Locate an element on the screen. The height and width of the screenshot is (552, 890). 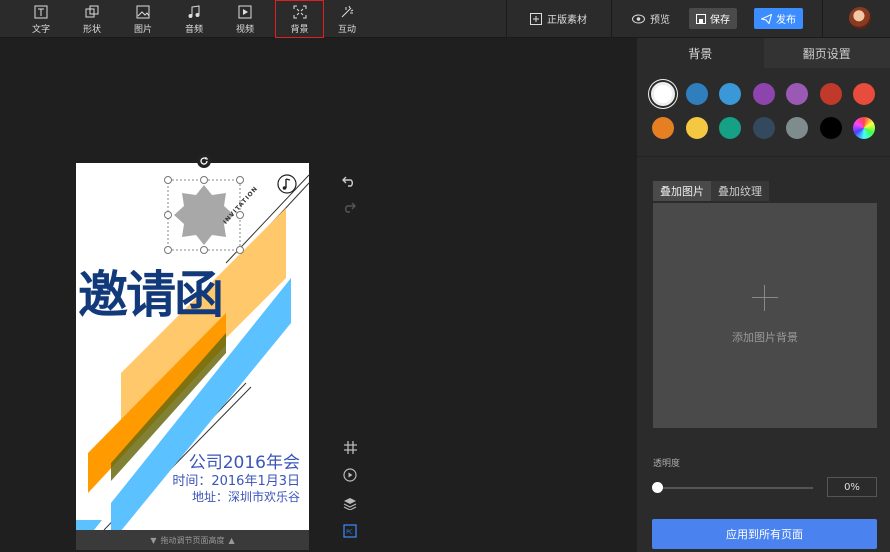
panel-divider is located at coordinates (763, 156).